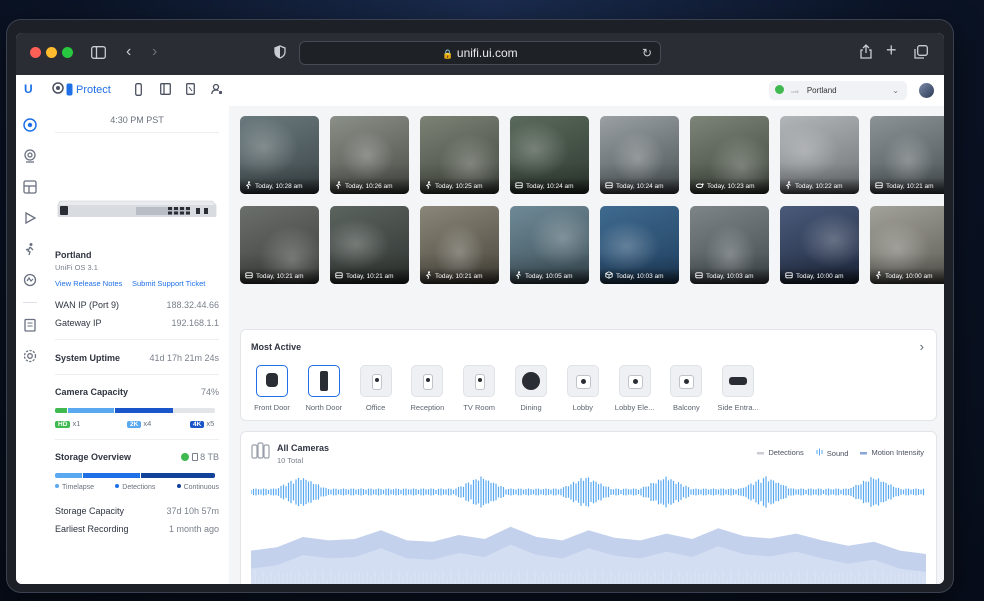  What do you see at coordinates (819, 155) in the screenshot?
I see `detection-thumbnail: Today, 10:22 am` at bounding box center [819, 155].